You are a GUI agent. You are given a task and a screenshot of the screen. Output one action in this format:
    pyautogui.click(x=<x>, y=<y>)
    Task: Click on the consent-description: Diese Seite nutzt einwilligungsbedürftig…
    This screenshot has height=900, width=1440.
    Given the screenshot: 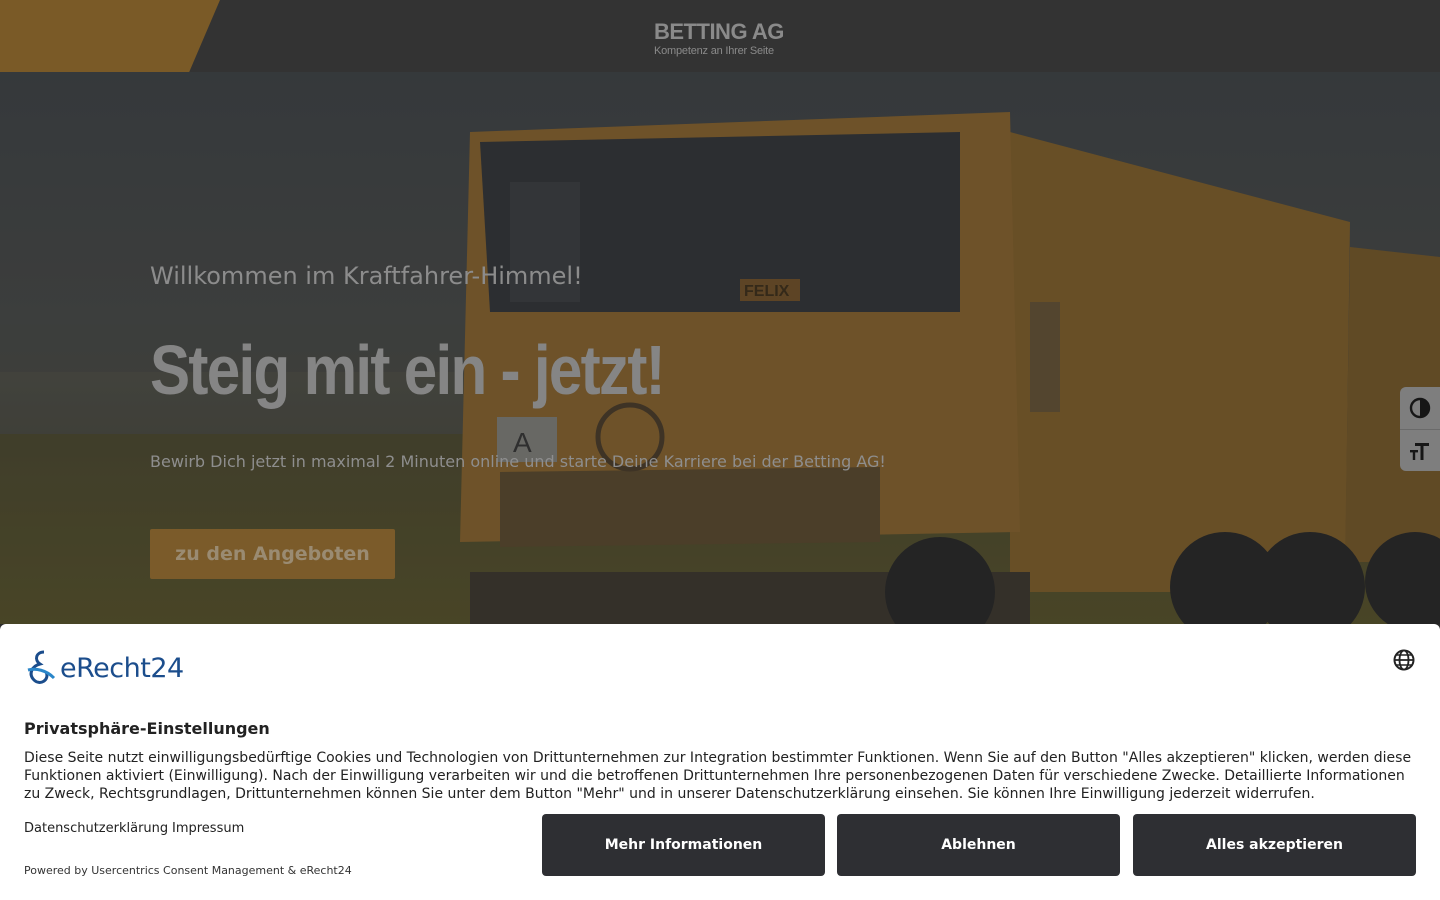 What is the action you would take?
    pyautogui.click(x=718, y=776)
    